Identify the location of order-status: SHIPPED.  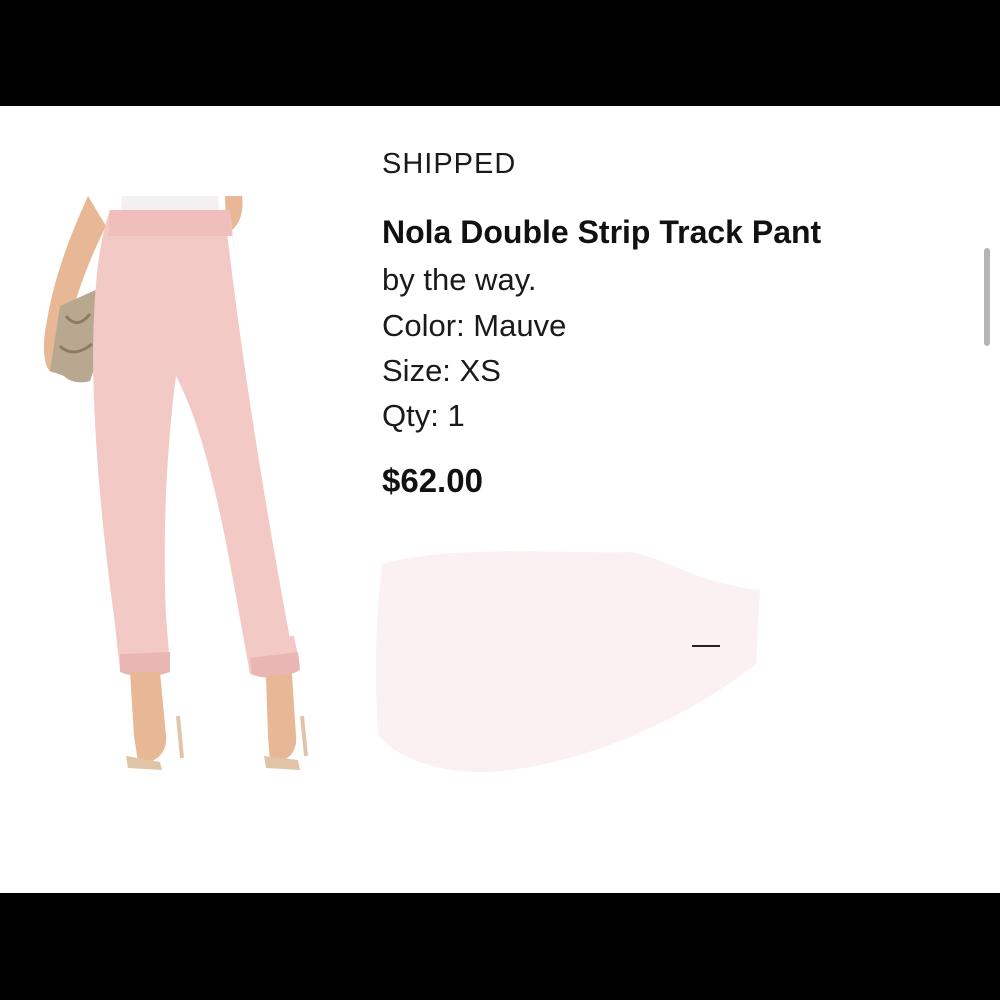
(449, 164).